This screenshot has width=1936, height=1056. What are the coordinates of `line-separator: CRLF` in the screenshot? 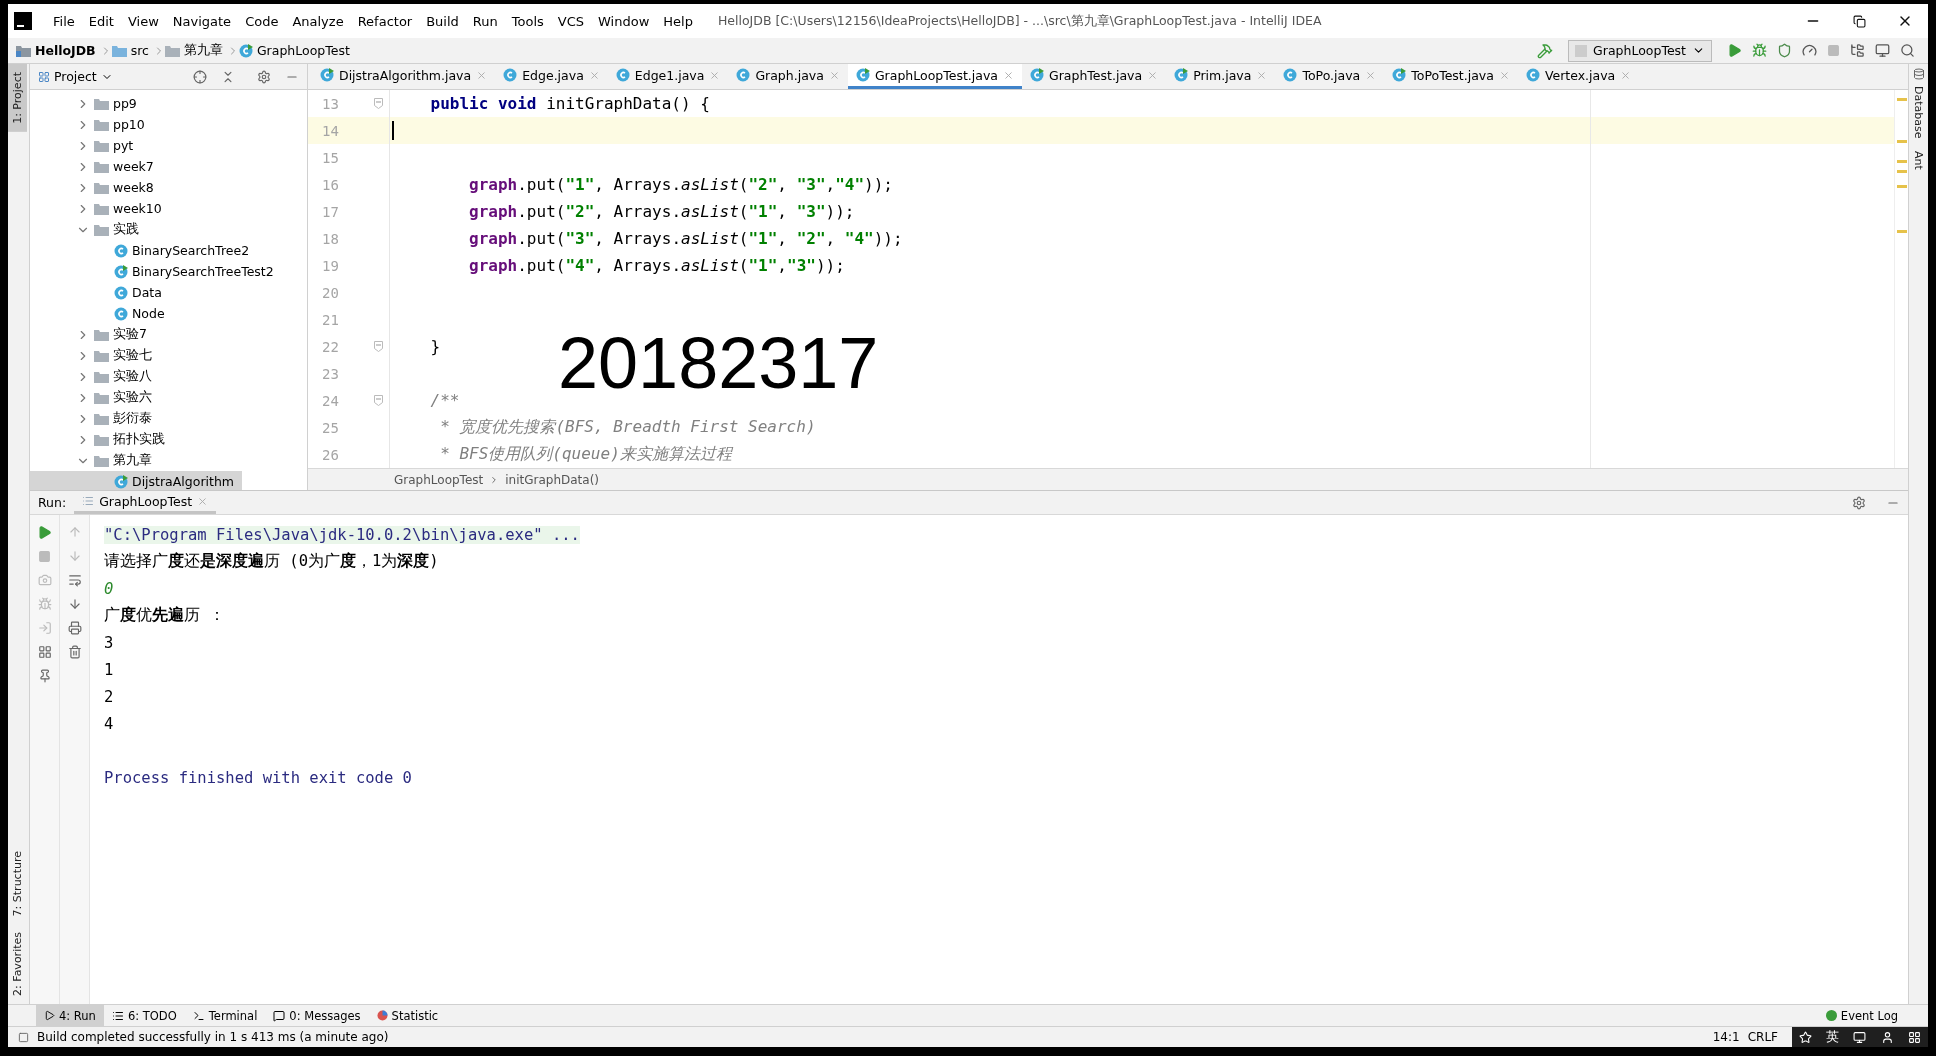 It's located at (1762, 1037).